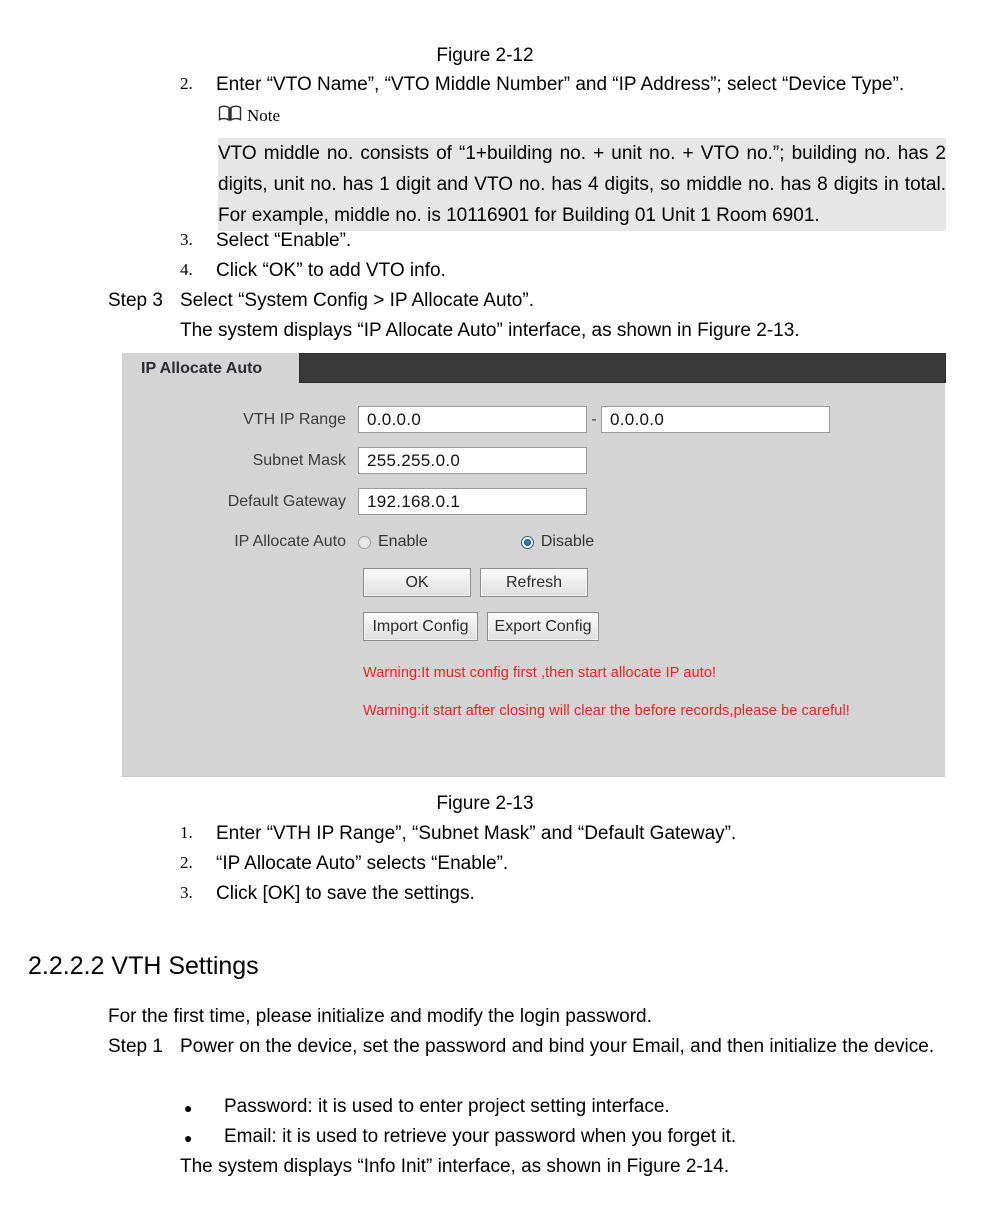 This screenshot has height=1228, width=1000. I want to click on step-3-label: Step 3, so click(135, 300).